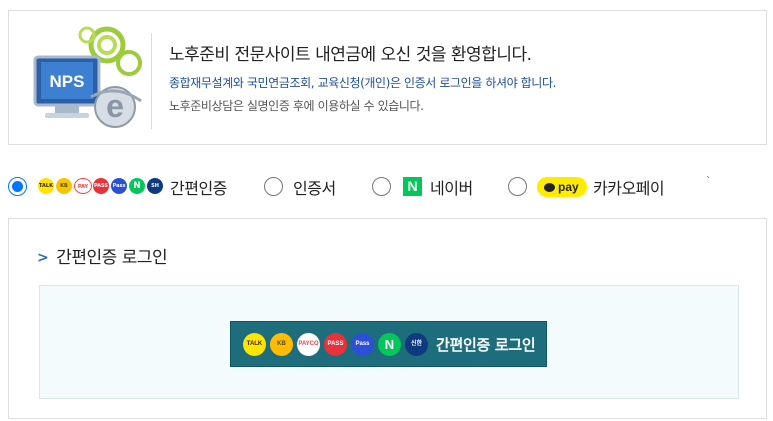 This screenshot has width=773, height=421. I want to click on payco-icon: PAY, so click(83, 186).